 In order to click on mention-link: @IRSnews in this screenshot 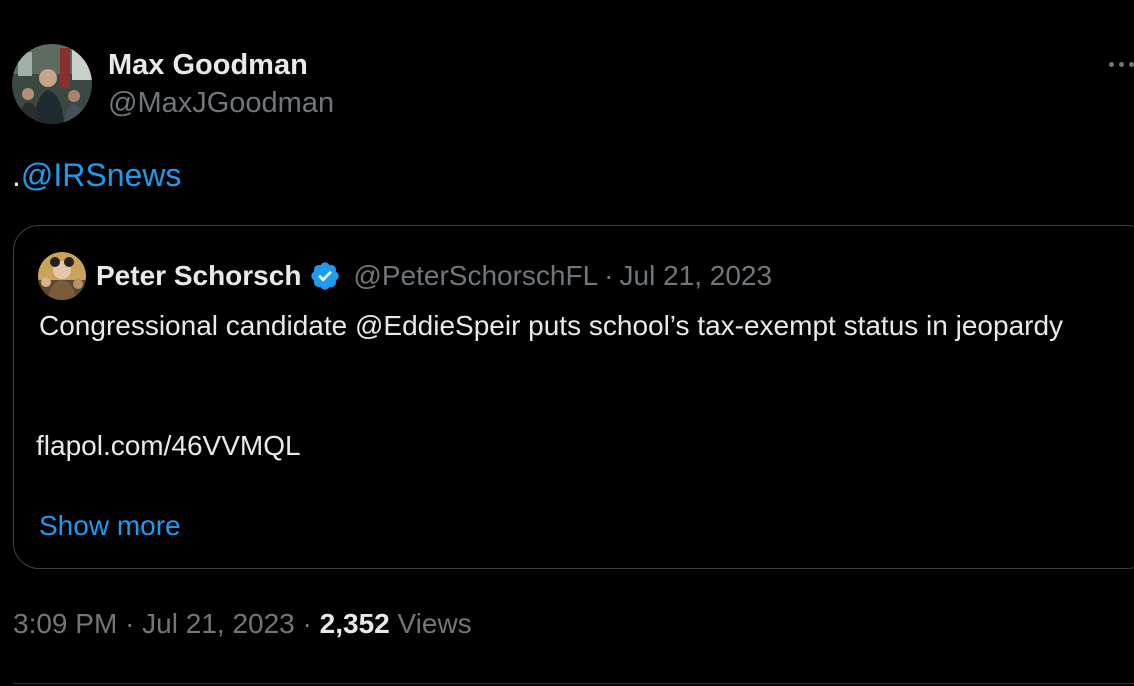, I will do `click(101, 175)`.